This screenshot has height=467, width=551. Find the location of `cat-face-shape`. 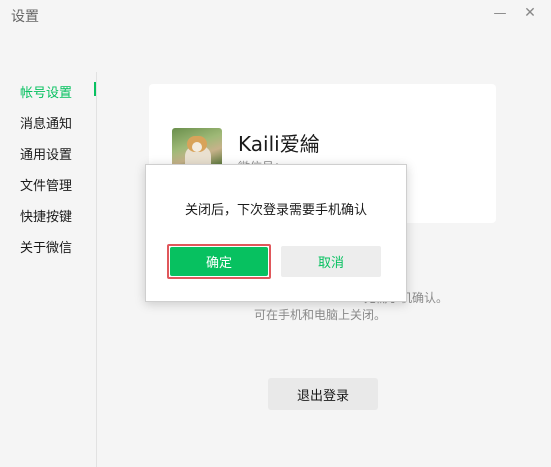

cat-face-shape is located at coordinates (197, 147).